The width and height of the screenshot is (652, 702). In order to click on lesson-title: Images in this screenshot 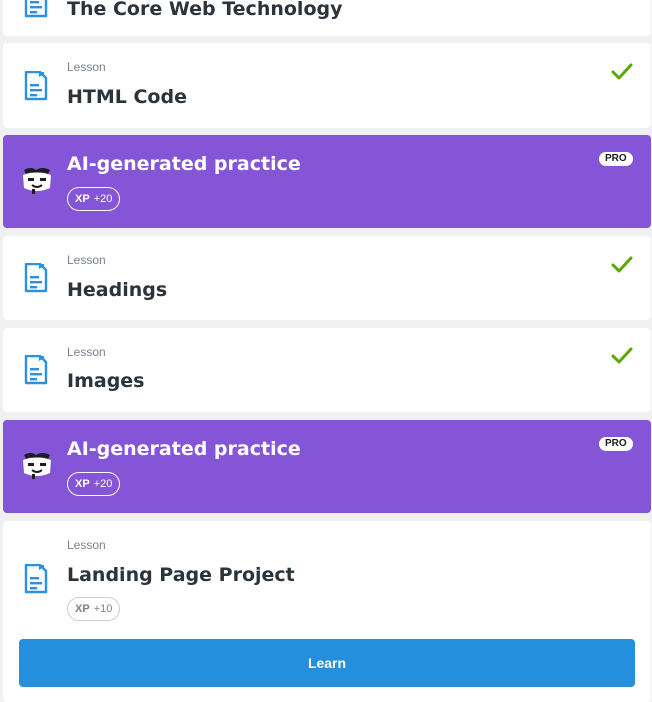, I will do `click(106, 381)`.